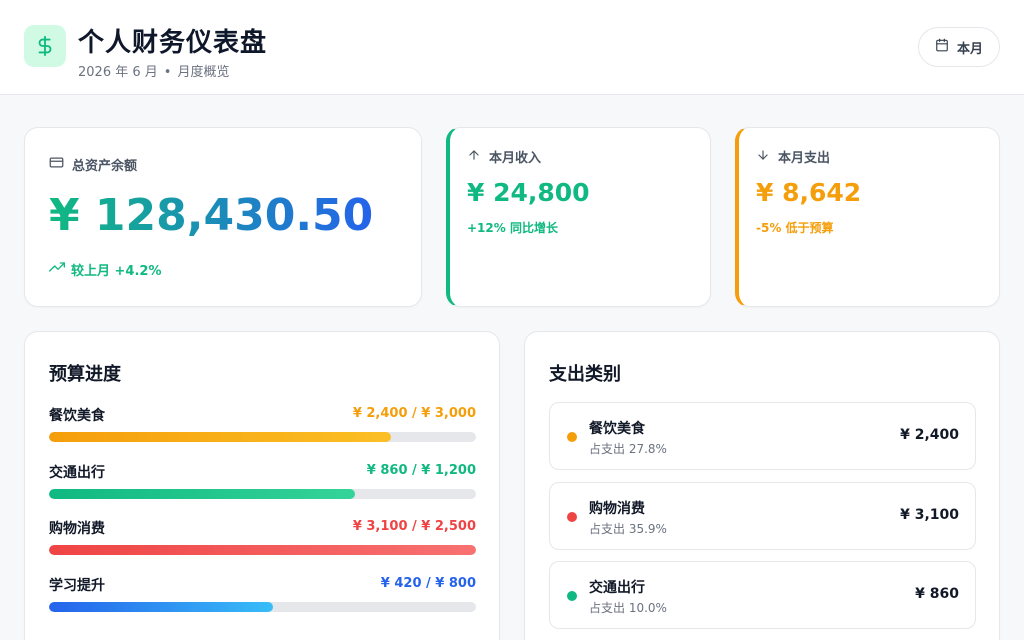  What do you see at coordinates (512, 47) in the screenshot?
I see `header: 个人财务仪表盘 2026 年 6 月 • 月度概览 本月` at bounding box center [512, 47].